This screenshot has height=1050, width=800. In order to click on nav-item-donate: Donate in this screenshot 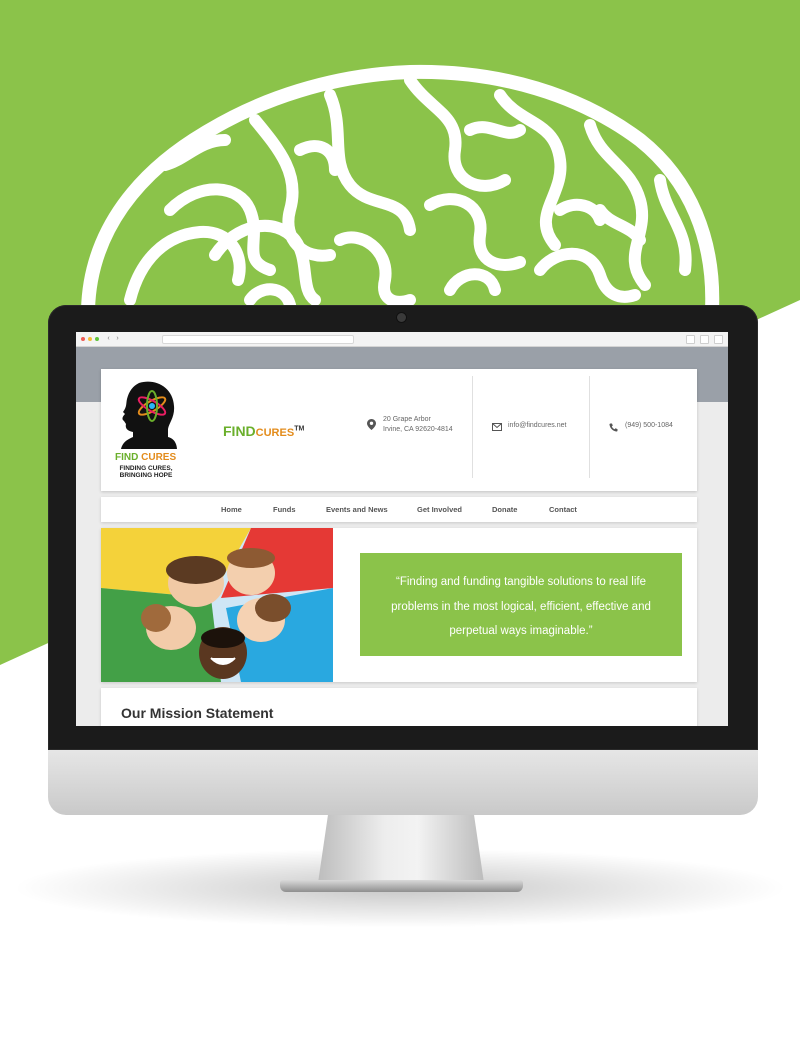, I will do `click(504, 509)`.